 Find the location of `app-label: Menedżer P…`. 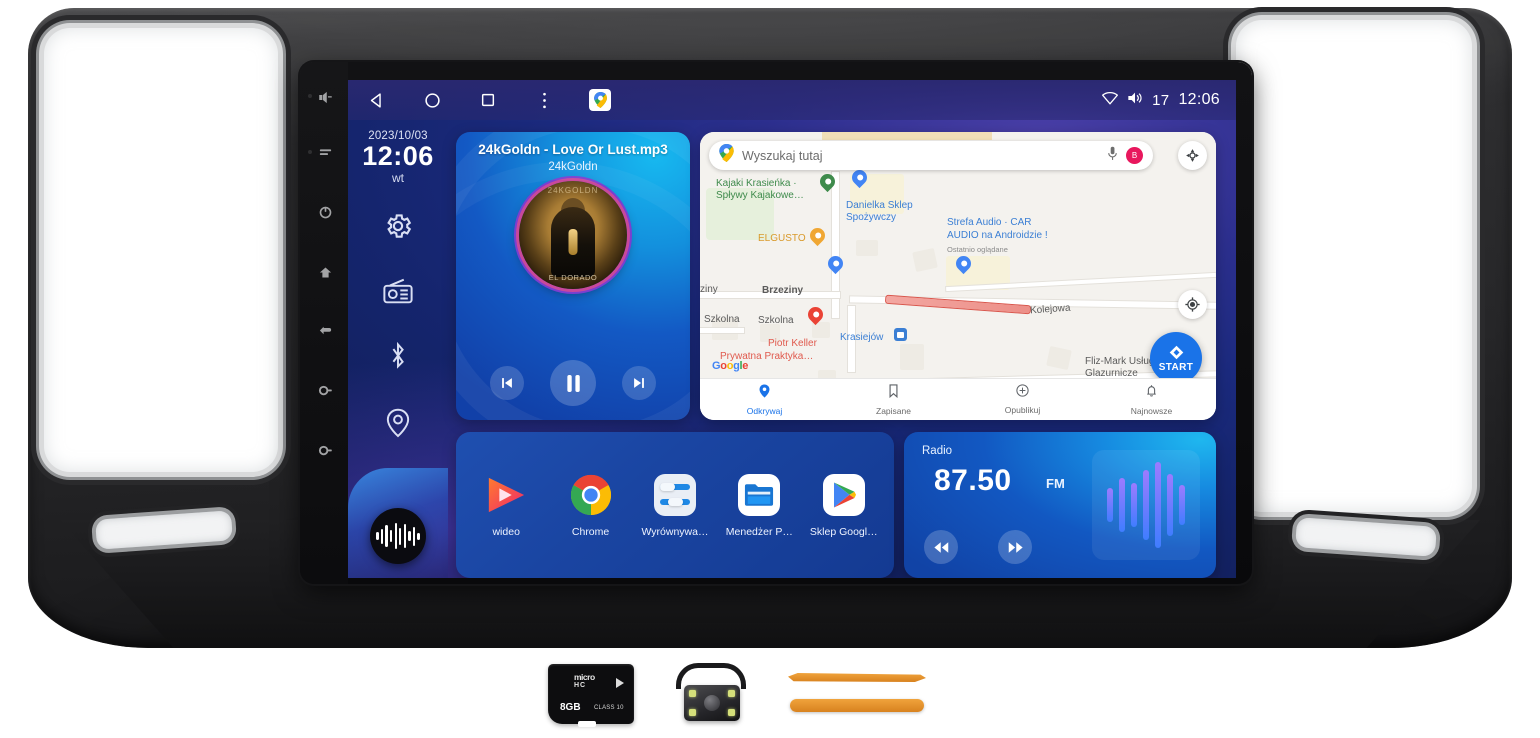

app-label: Menedżer P… is located at coordinates (759, 531).